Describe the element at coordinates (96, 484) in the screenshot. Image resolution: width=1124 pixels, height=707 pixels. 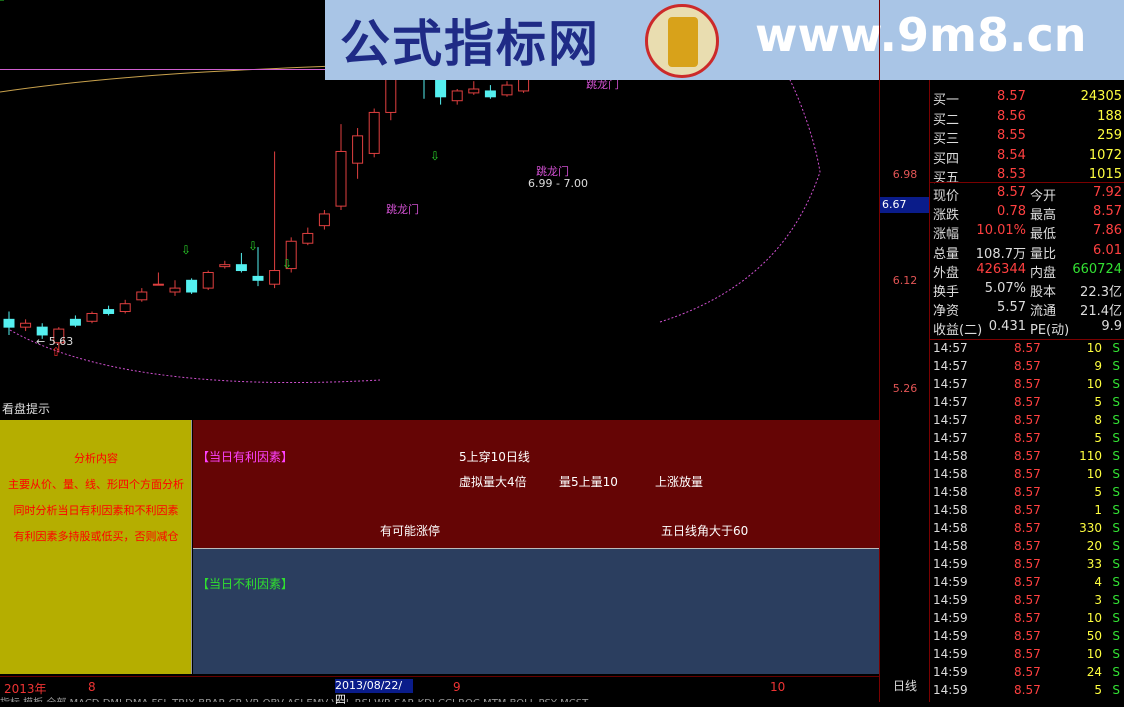
I see `tip-left-line: 主要从价、量、线、形四个方面分析` at that location.